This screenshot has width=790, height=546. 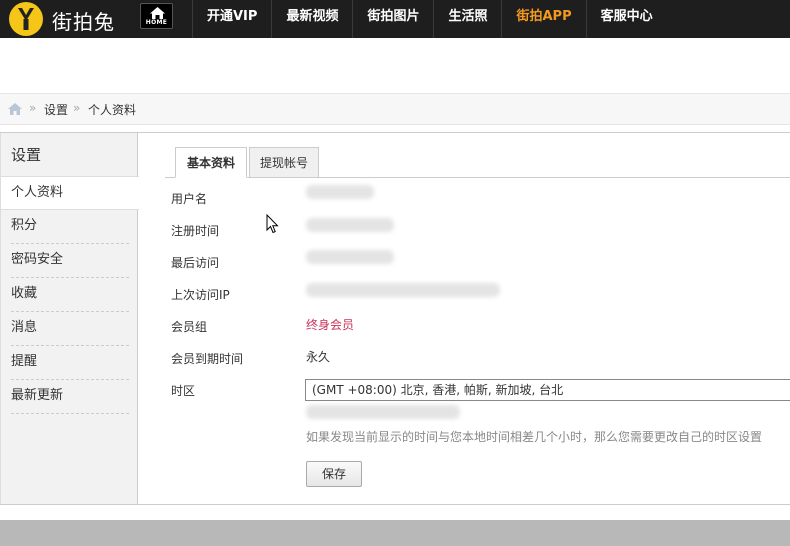 What do you see at coordinates (195, 231) in the screenshot?
I see `register-time-label: 注册时间` at bounding box center [195, 231].